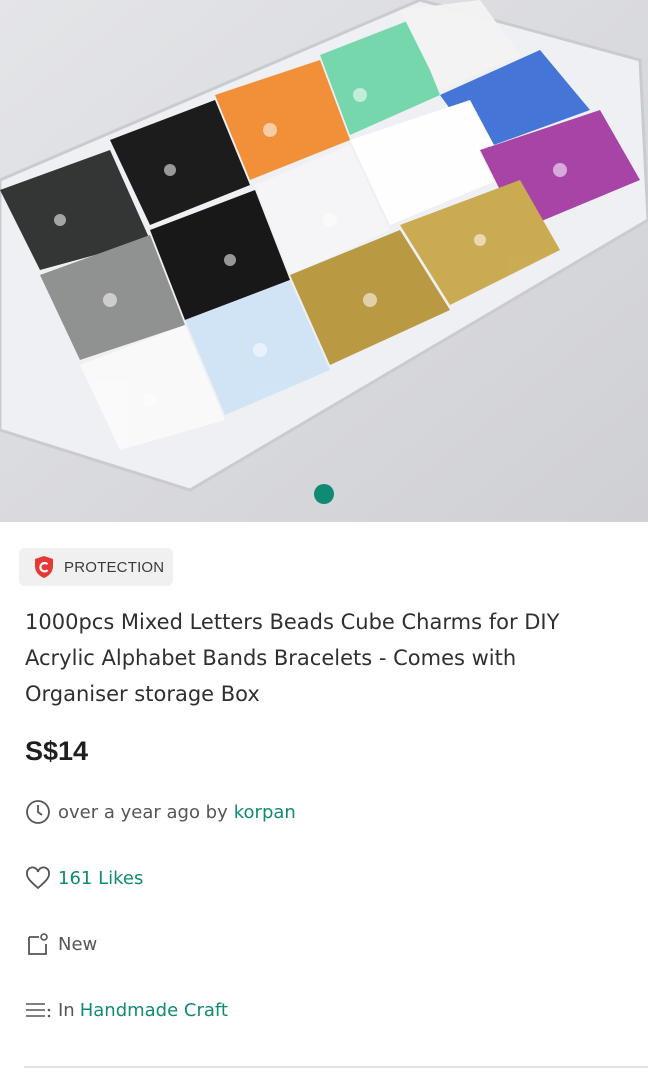  What do you see at coordinates (57, 751) in the screenshot?
I see `listing-price: S$14` at bounding box center [57, 751].